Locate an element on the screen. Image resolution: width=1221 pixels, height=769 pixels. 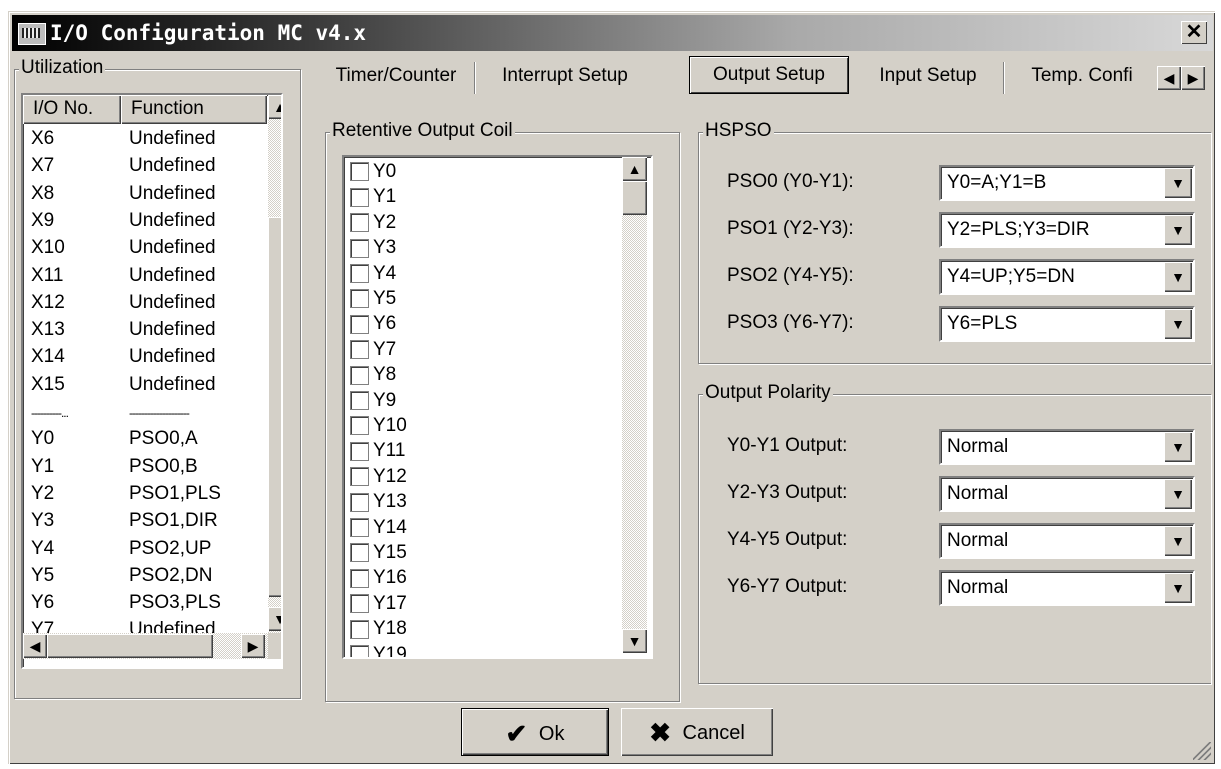
coil-item: Y7 is located at coordinates (373, 351).